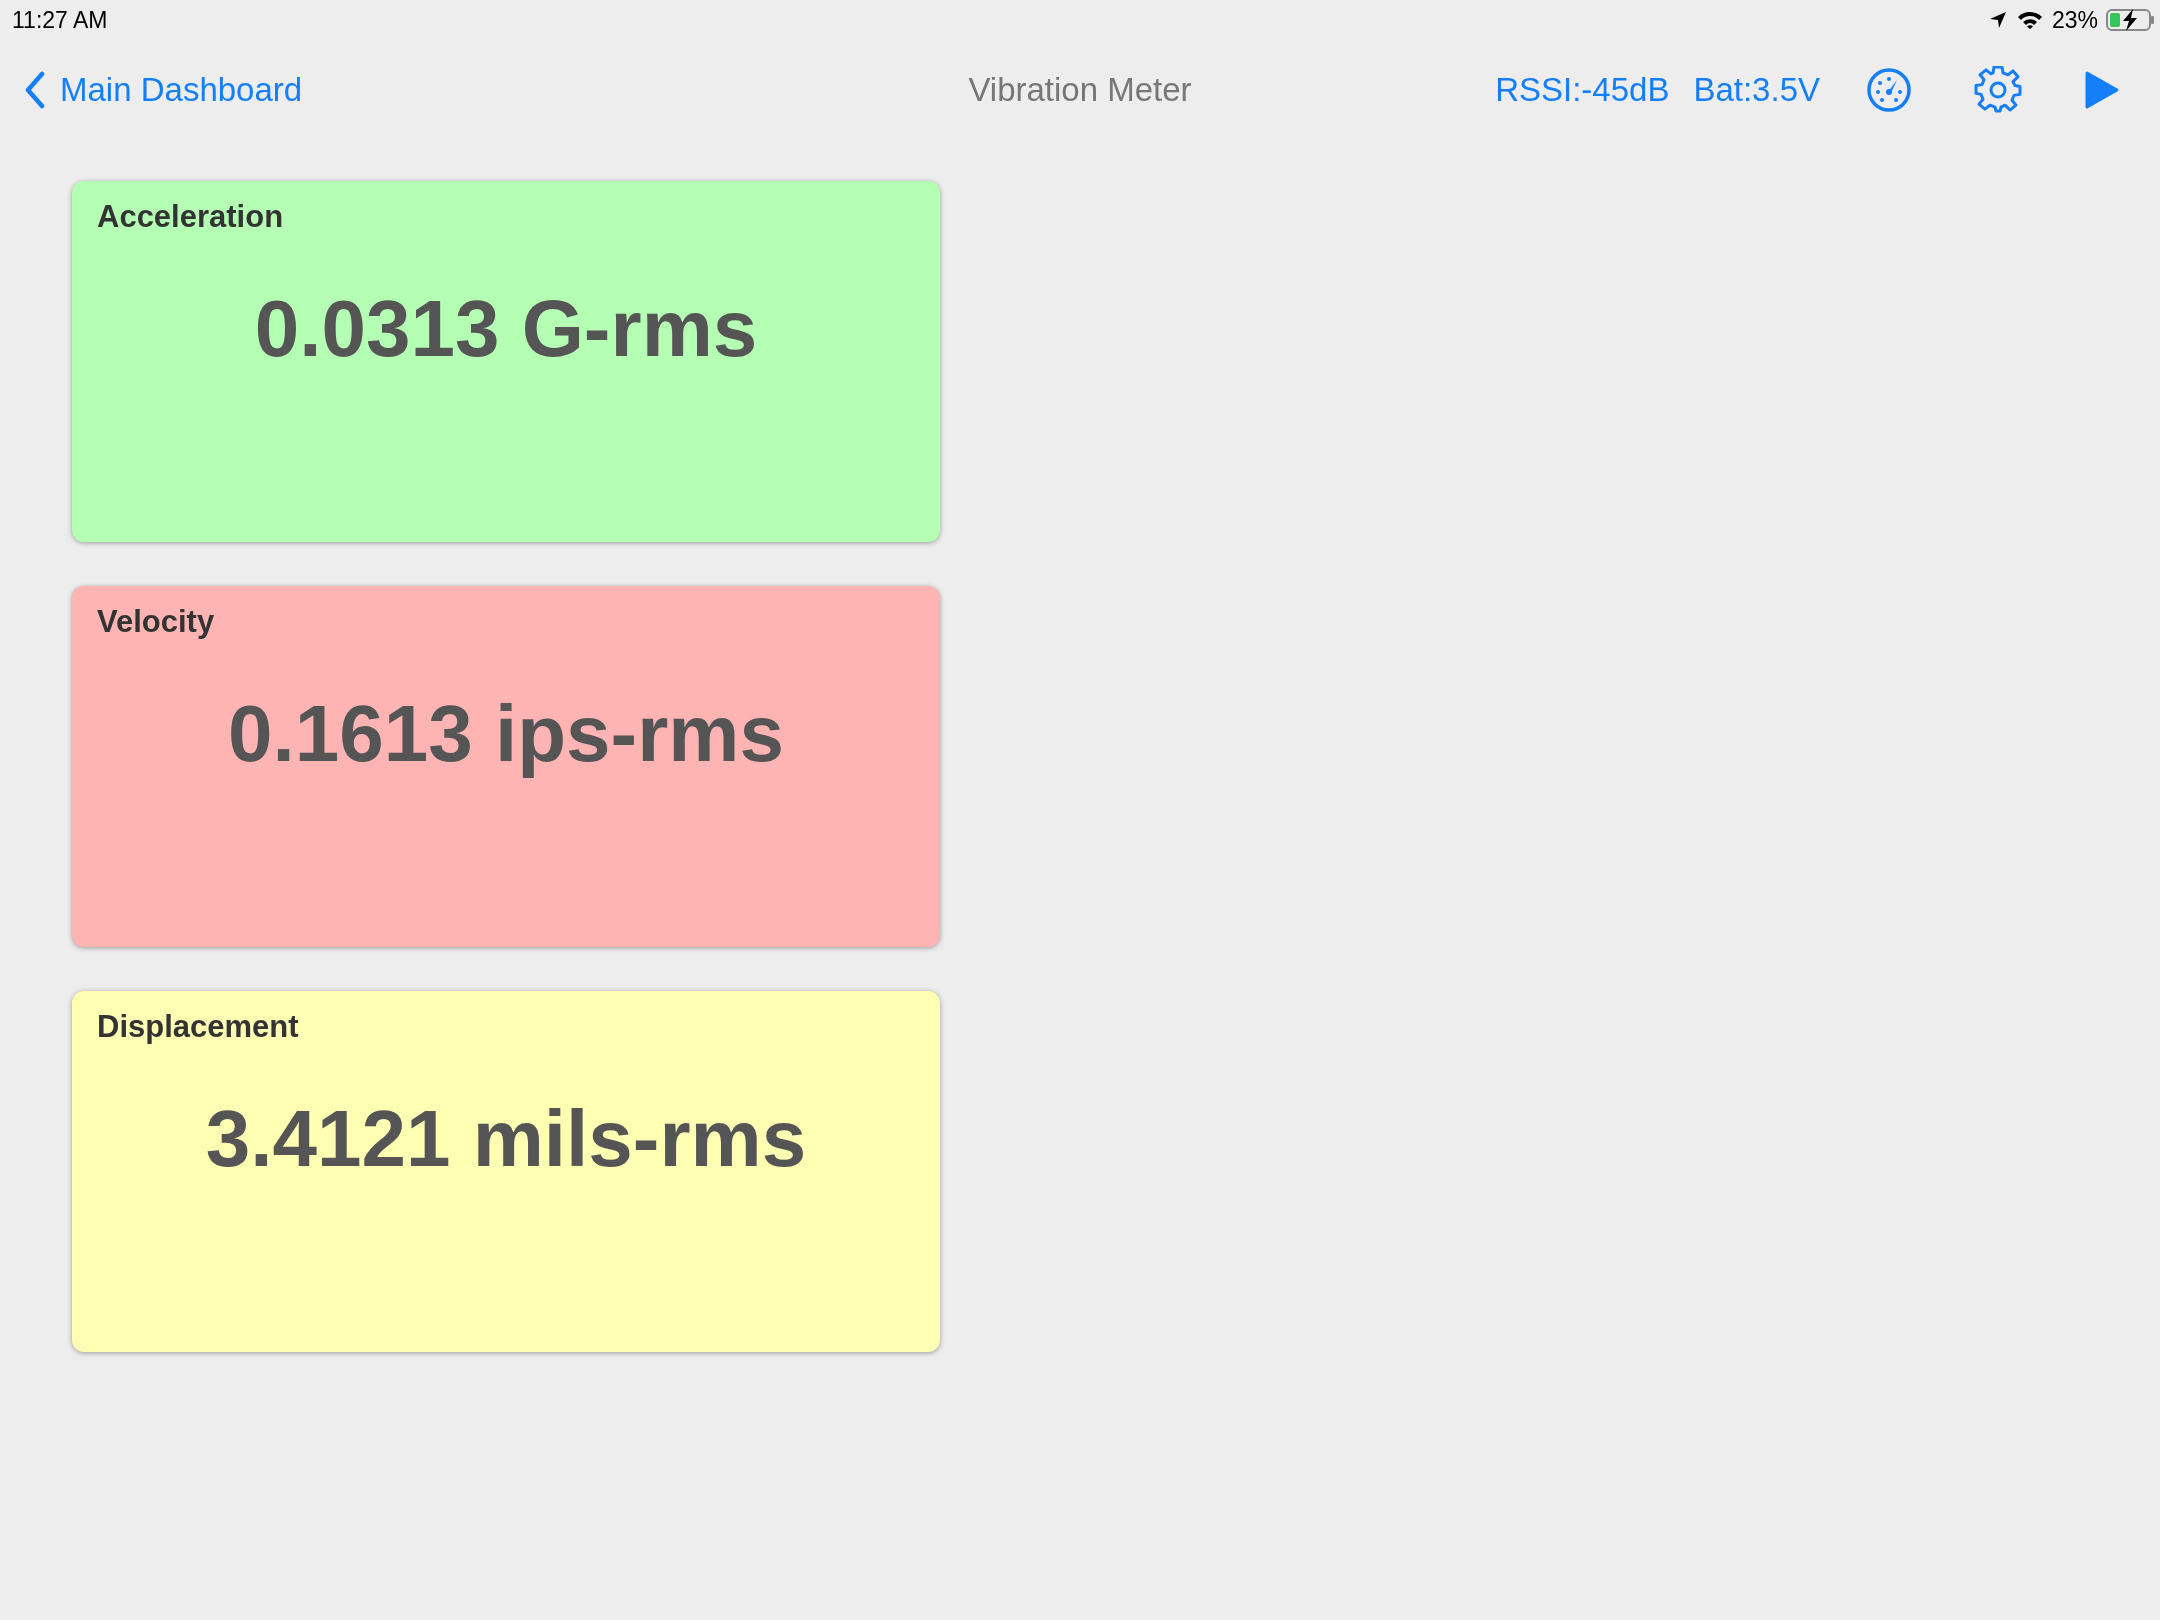 The height and width of the screenshot is (1620, 2160). What do you see at coordinates (198, 1027) in the screenshot?
I see `card-title: Displacement` at bounding box center [198, 1027].